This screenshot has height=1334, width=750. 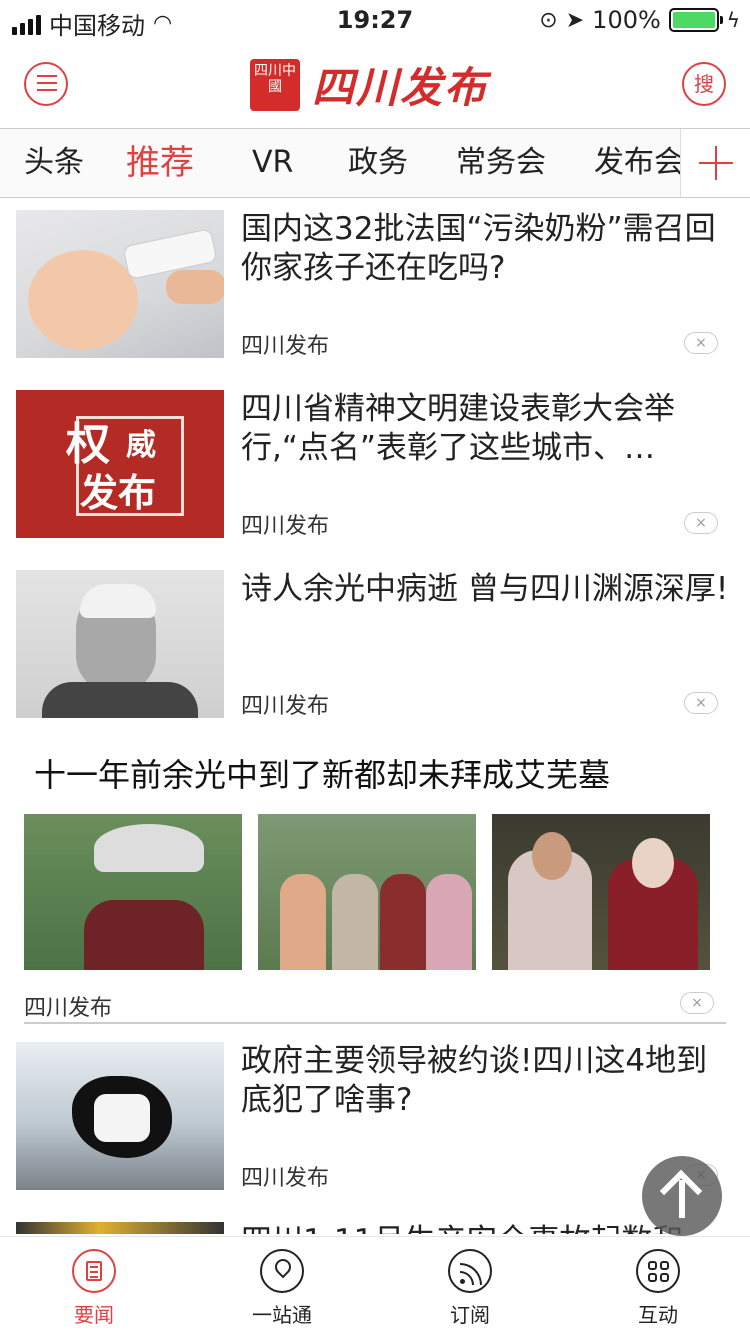 I want to click on nav-yaowen: 要闻, so click(x=94, y=1288).